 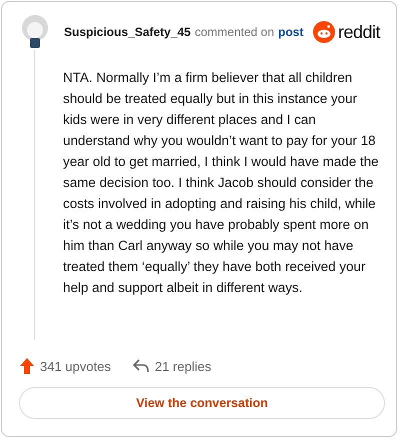 I want to click on post-link: post, so click(x=291, y=32).